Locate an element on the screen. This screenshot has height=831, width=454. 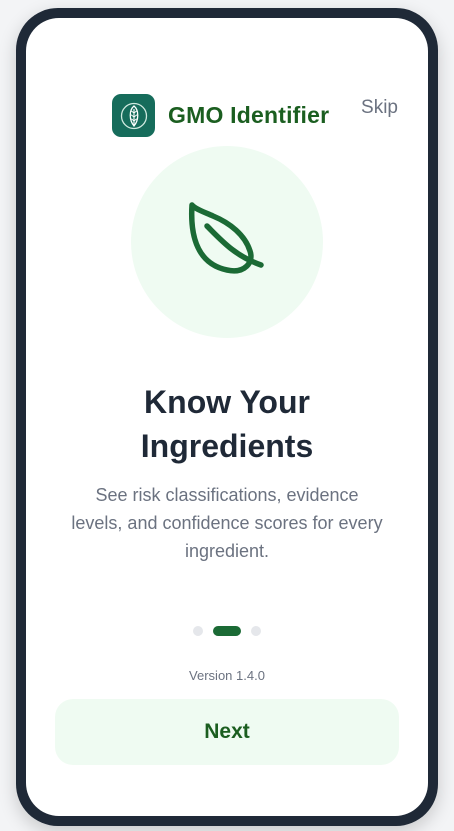
page-indicator is located at coordinates (227, 631).